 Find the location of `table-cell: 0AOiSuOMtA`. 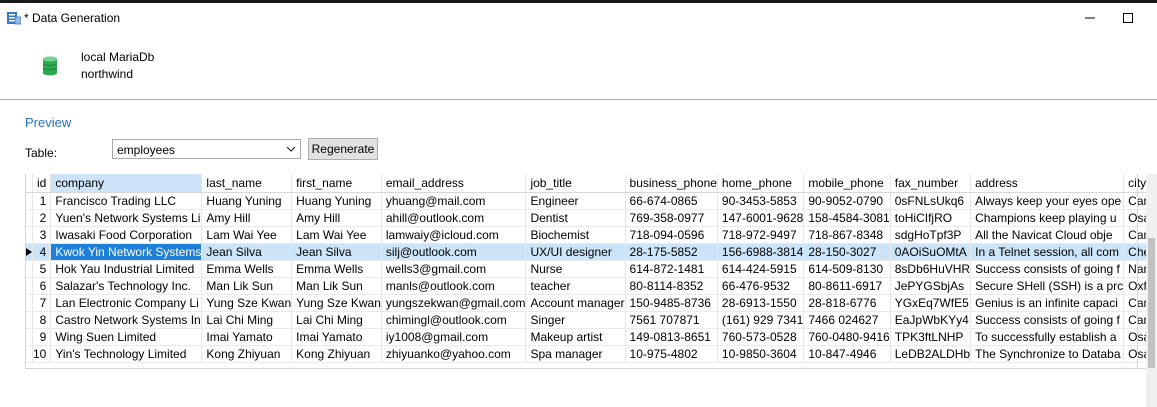

table-cell: 0AOiSuOMtA is located at coordinates (931, 252).